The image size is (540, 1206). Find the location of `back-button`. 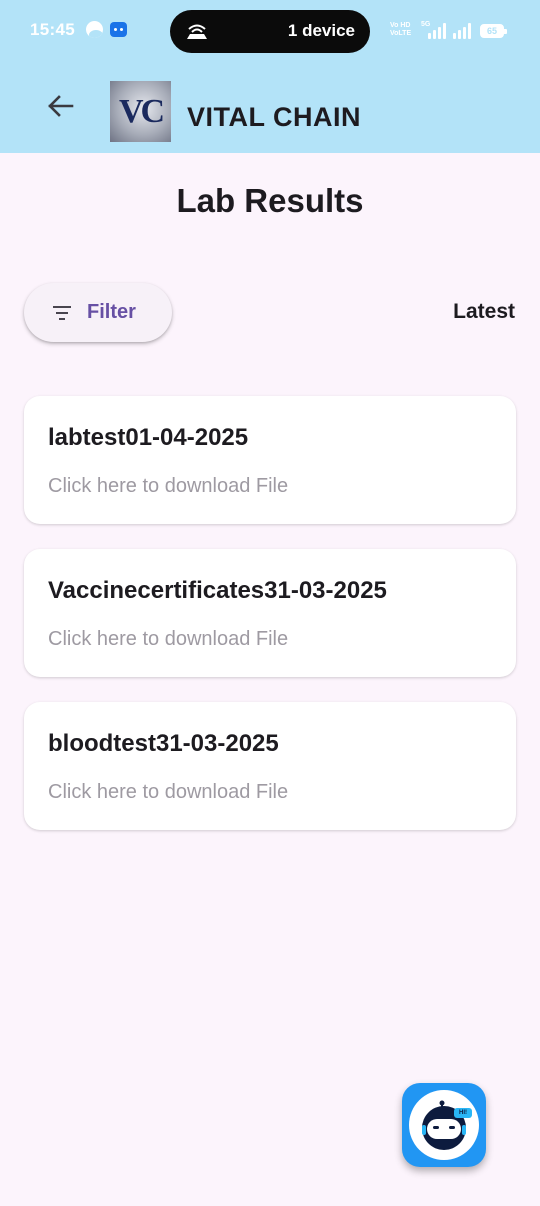

back-button is located at coordinates (60, 106).